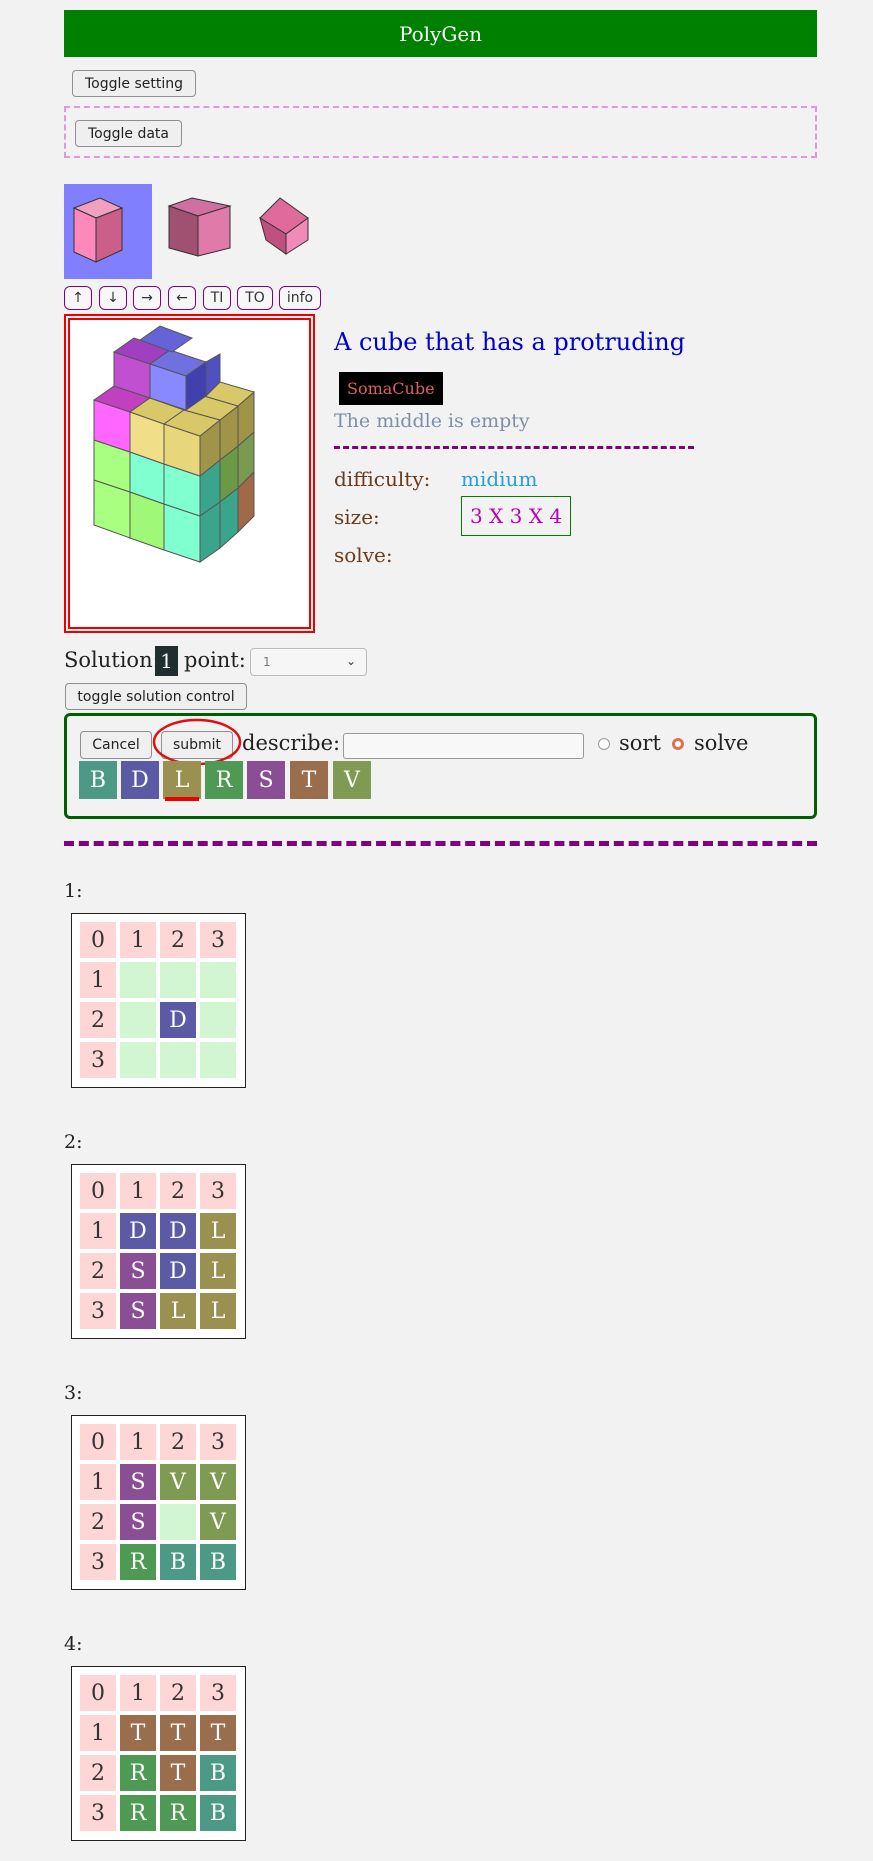 Image resolution: width=873 pixels, height=1861 pixels. What do you see at coordinates (382, 479) in the screenshot?
I see `difficulty-label: difficulty:` at bounding box center [382, 479].